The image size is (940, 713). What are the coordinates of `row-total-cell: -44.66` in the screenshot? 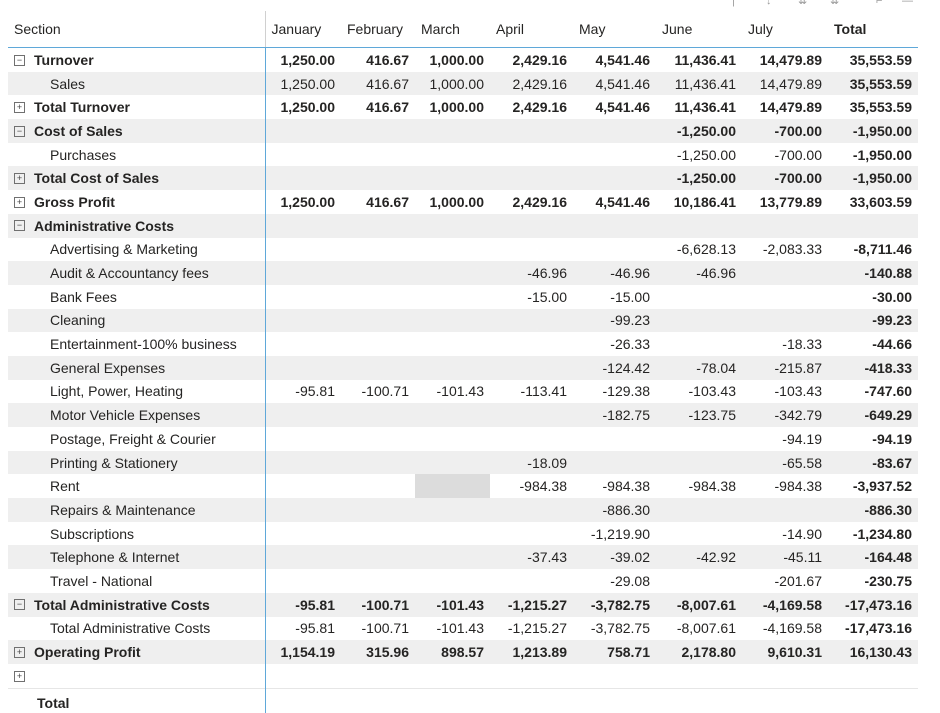 It's located at (873, 344).